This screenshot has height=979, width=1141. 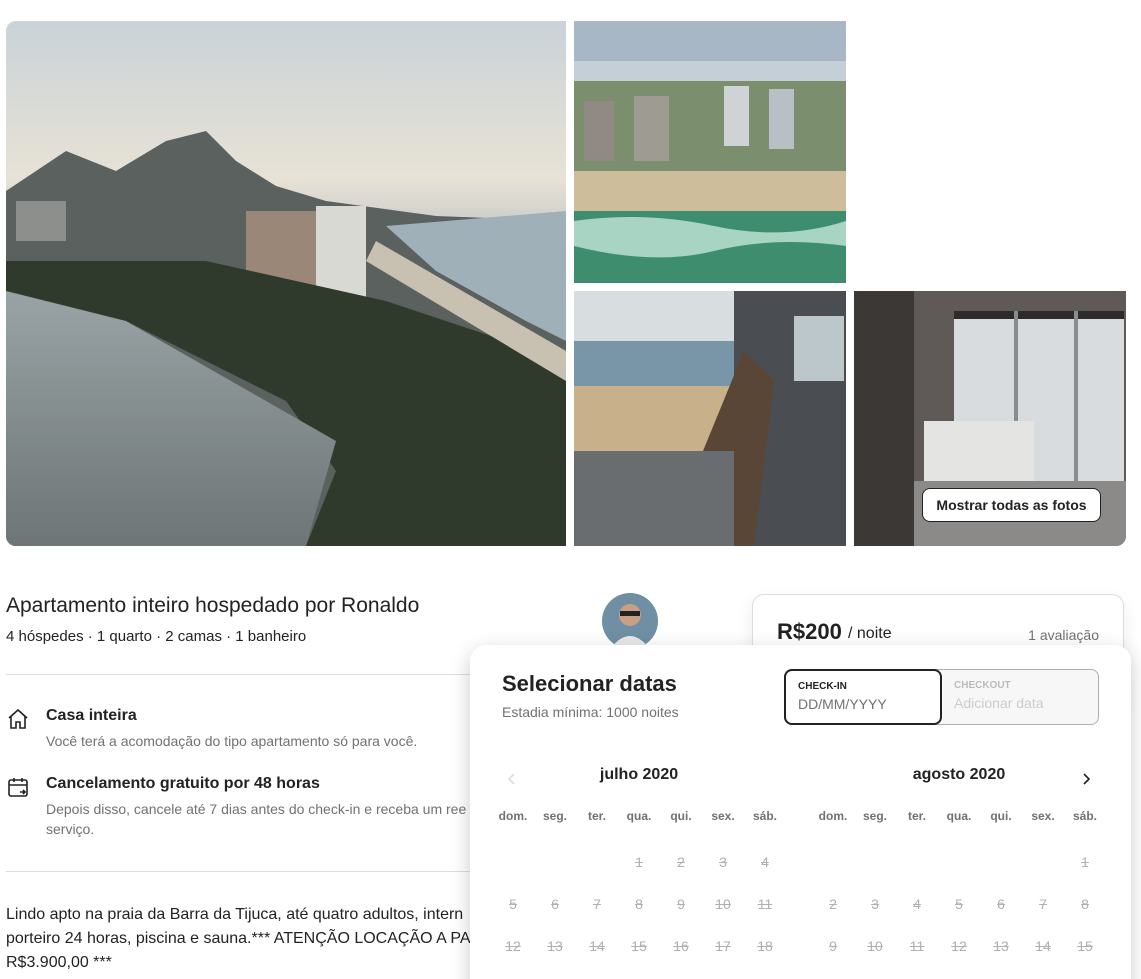 I want to click on photo-beach-aerial, so click(x=710, y=152).